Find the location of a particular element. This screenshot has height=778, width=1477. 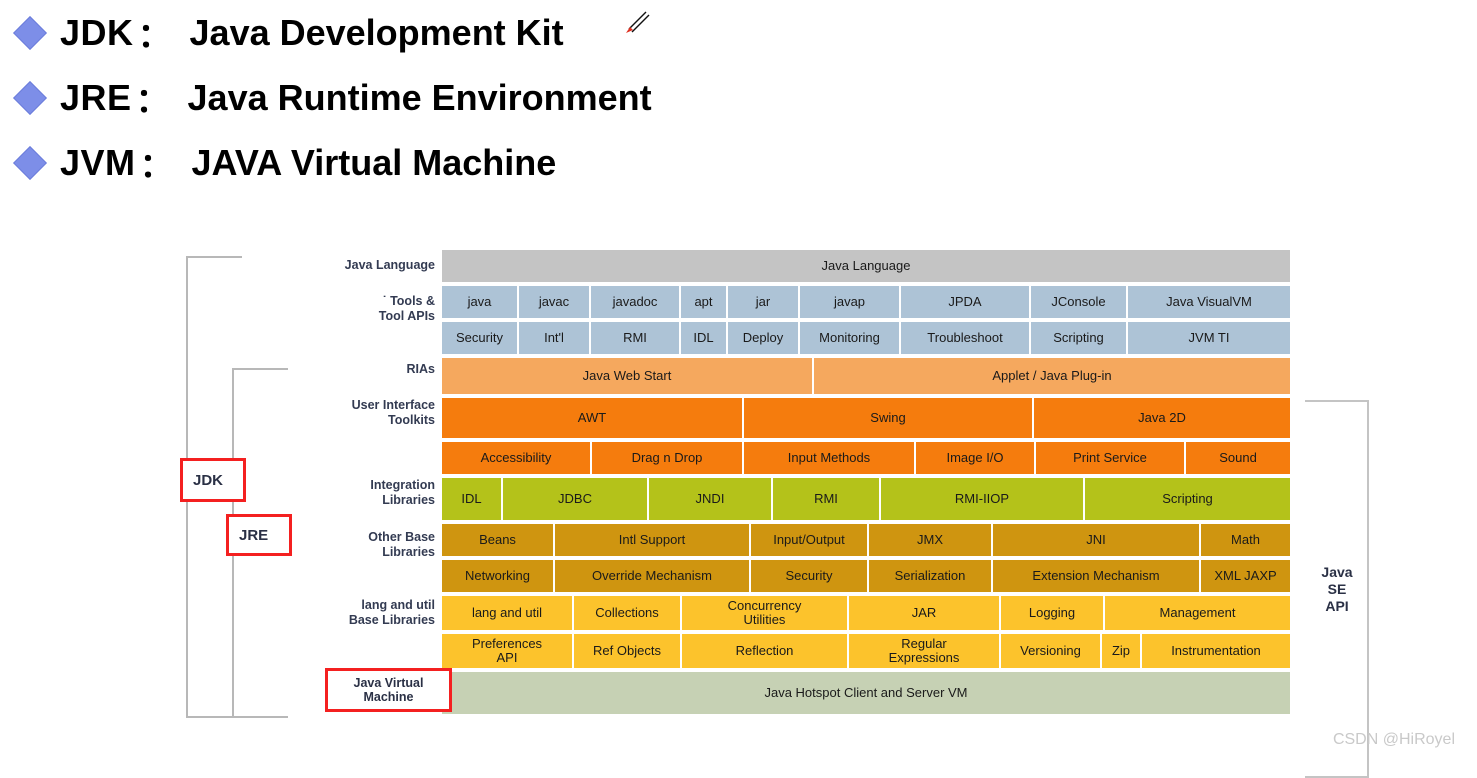

cell-langutil-1-5: Management is located at coordinates (1197, 614).